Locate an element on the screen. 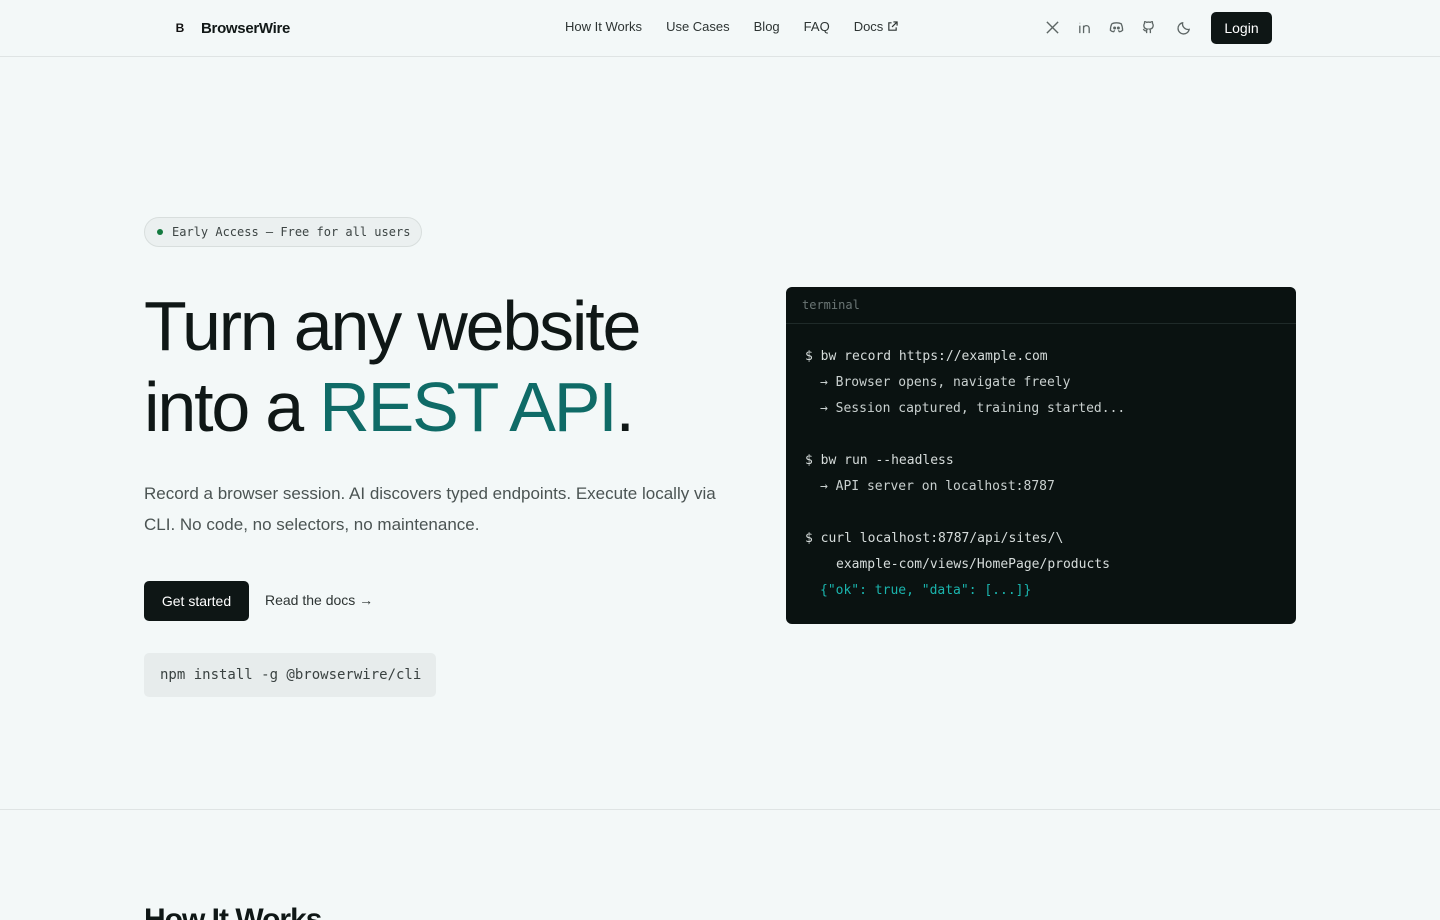  nav-link-docs: Docs is located at coordinates (876, 26).